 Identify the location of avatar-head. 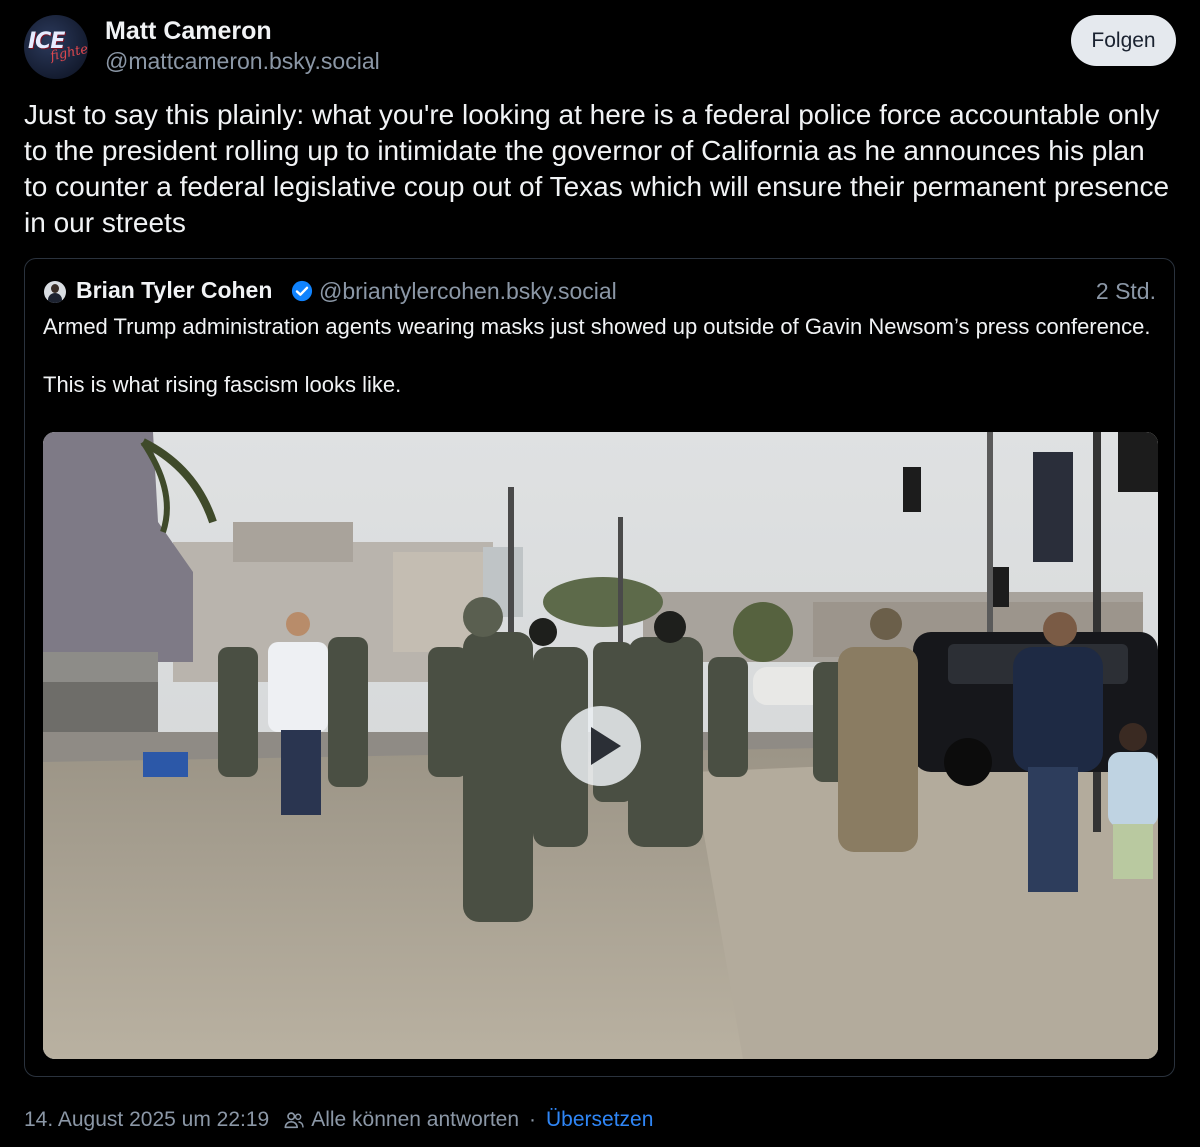
(55, 288).